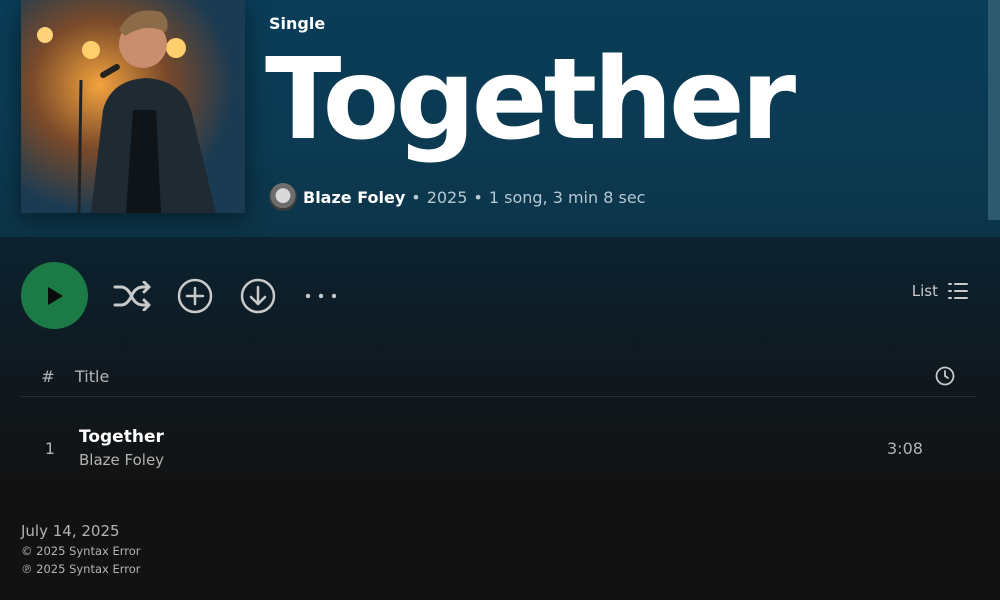  I want to click on phonographic-copyright: ℗ 2025 Syntax Error, so click(81, 569).